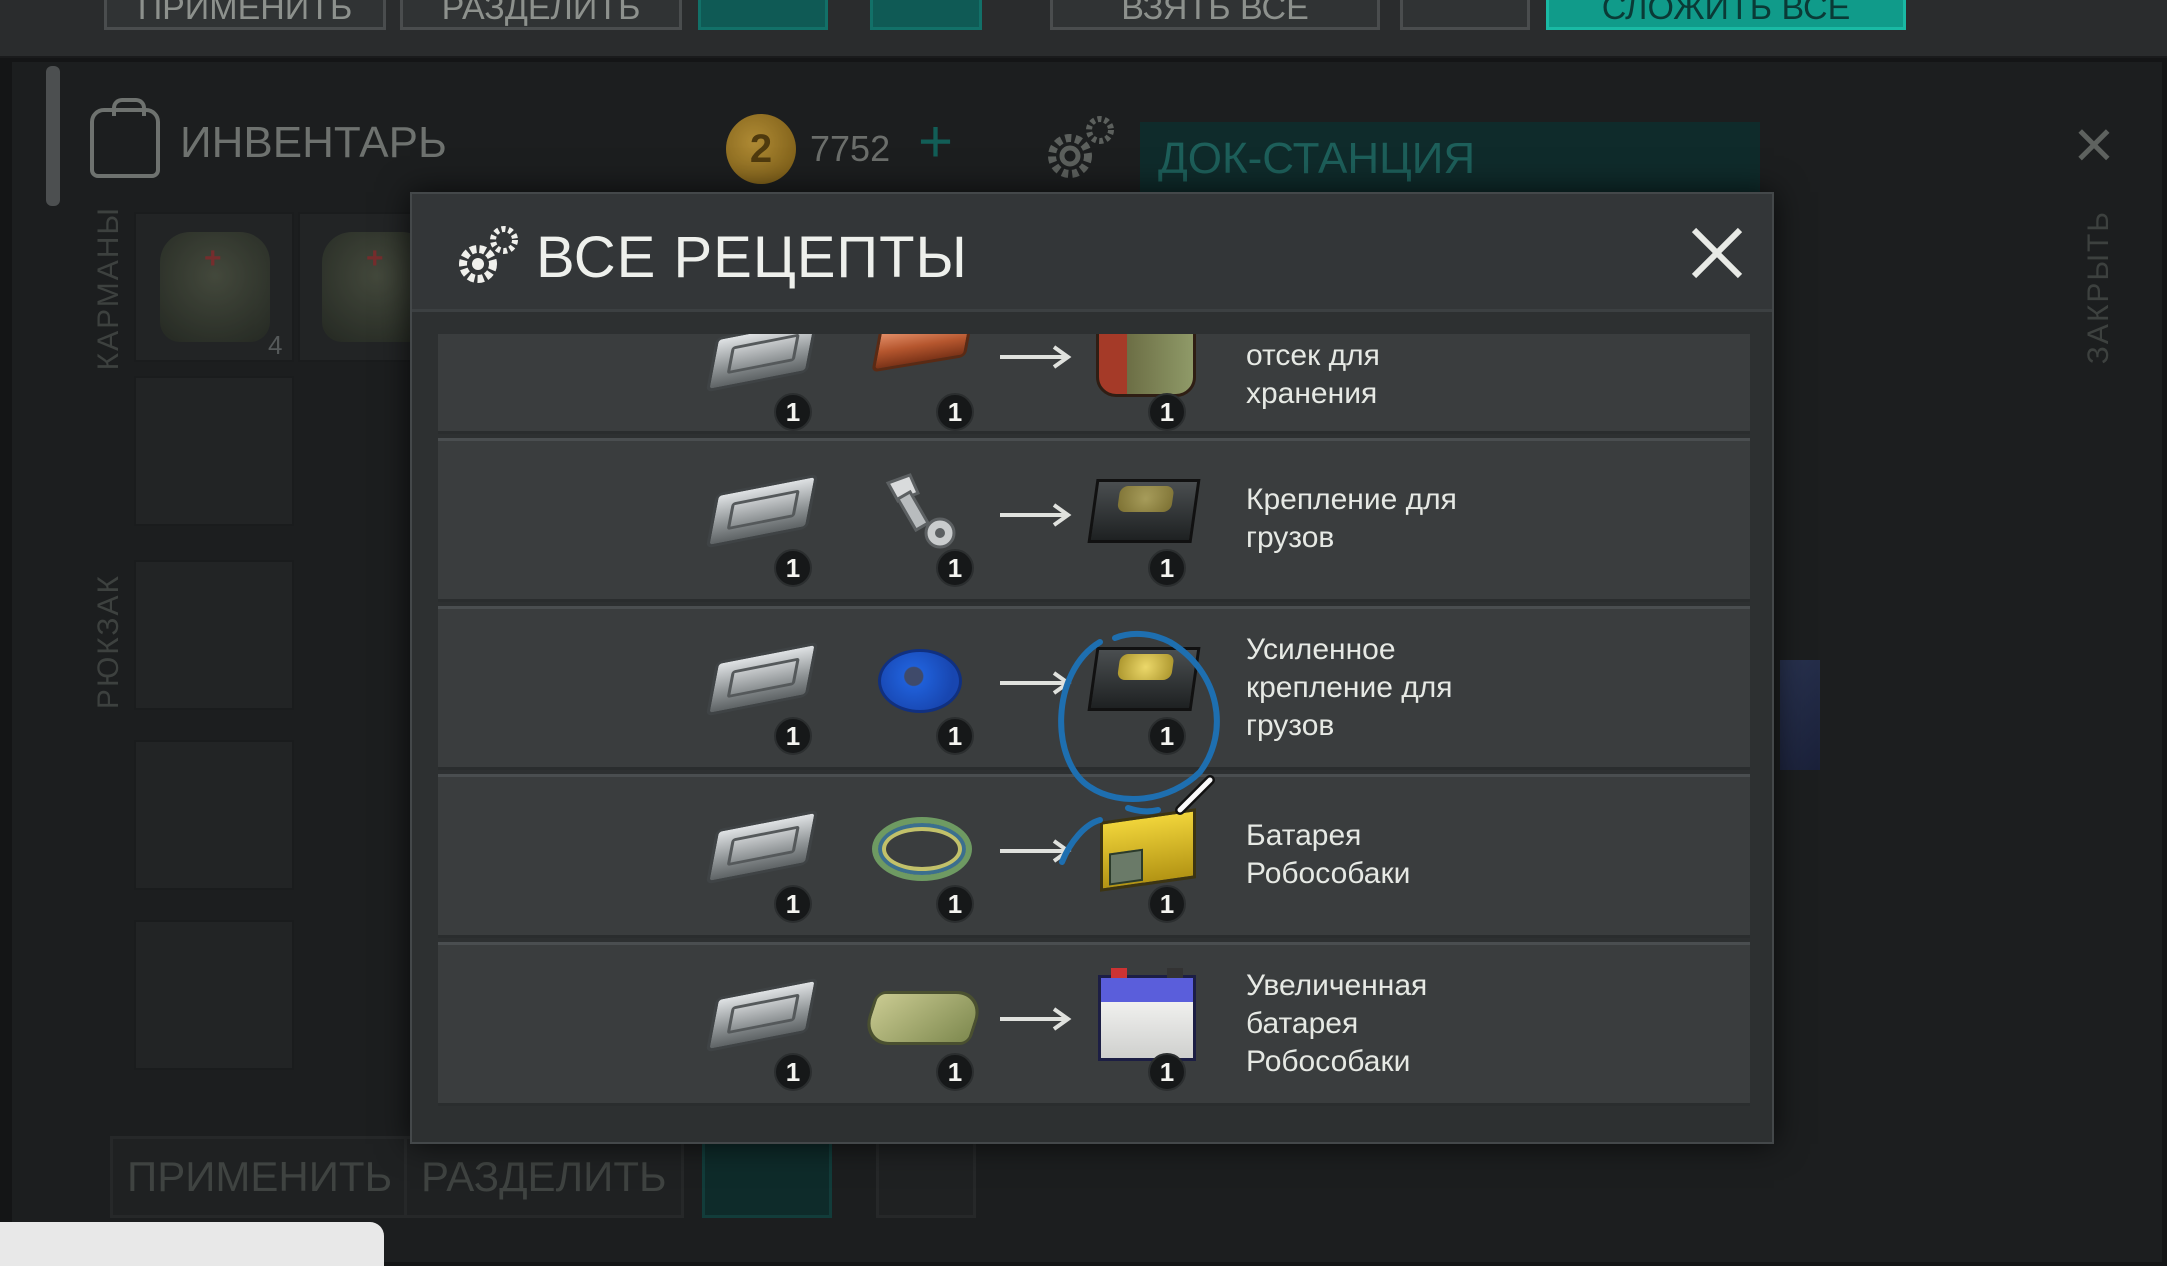 The height and width of the screenshot is (1266, 2167). What do you see at coordinates (1349, 687) in the screenshot?
I see `recipe-result-label: Усиленное крепление для грузов` at bounding box center [1349, 687].